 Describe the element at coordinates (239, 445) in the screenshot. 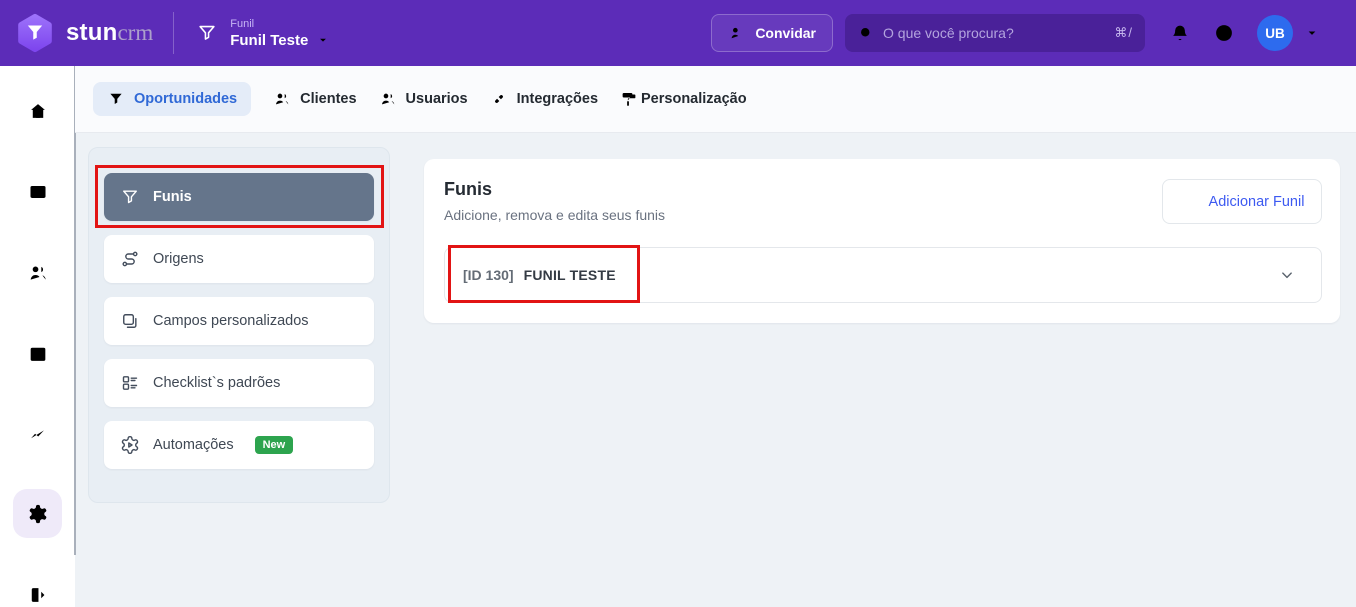

I see `settings-menu-item-automacoes: Automações New` at that location.